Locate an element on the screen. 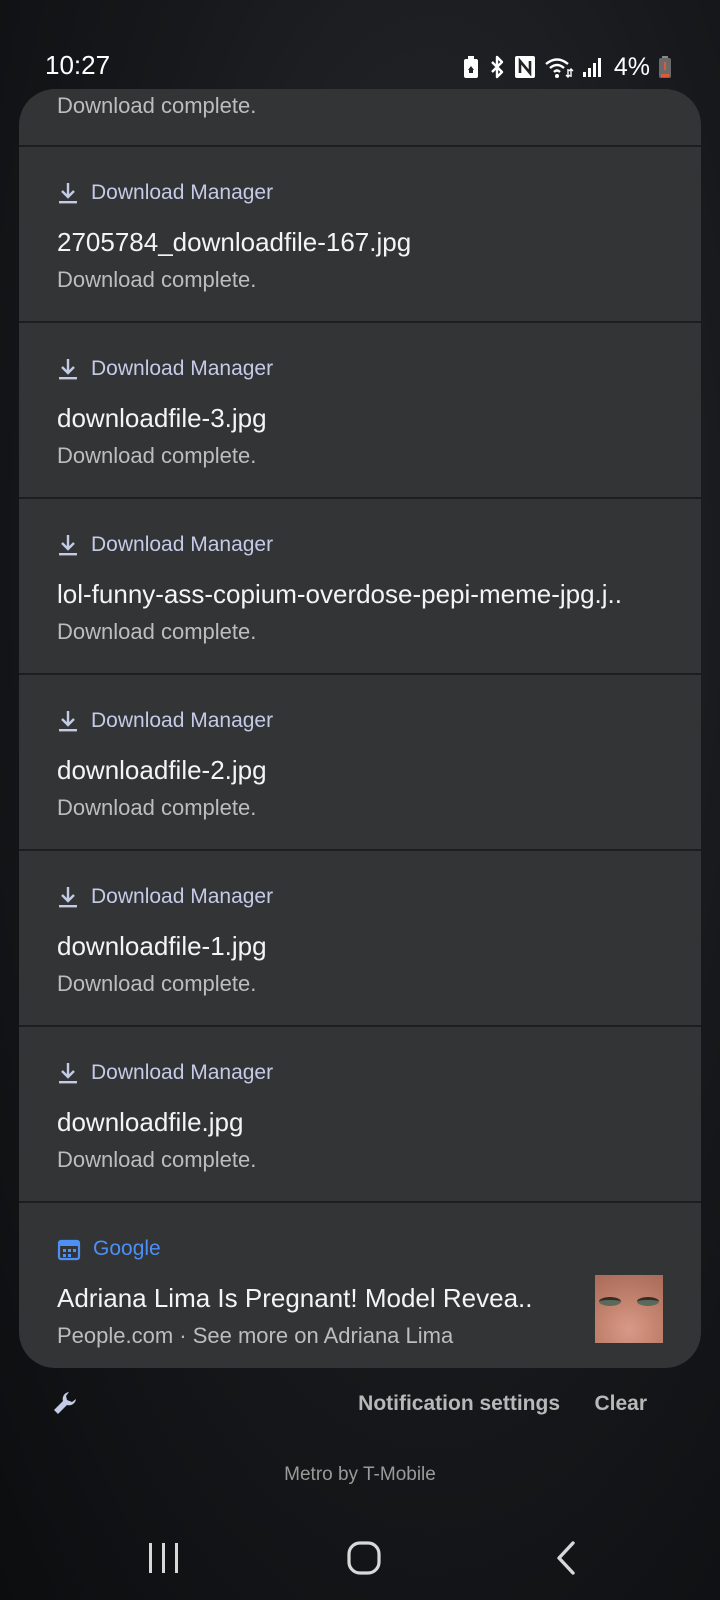 This screenshot has width=720, height=1600. calendar-icon is located at coordinates (69, 1250).